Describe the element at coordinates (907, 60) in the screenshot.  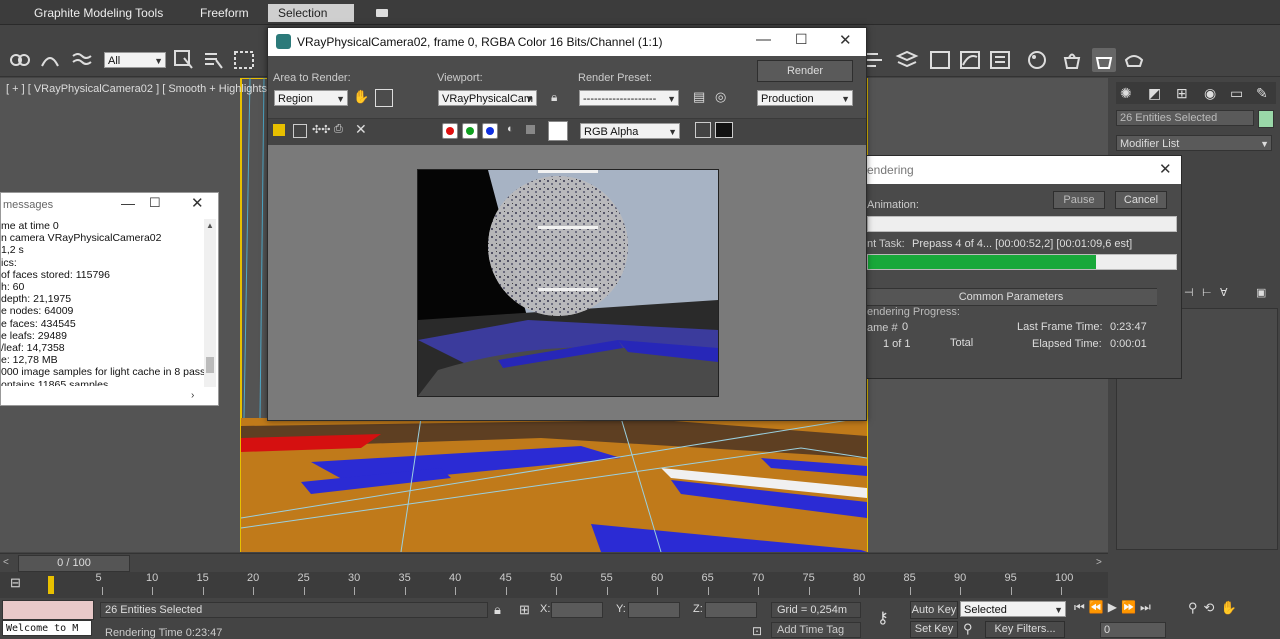
I see `layer-manager-icon` at that location.